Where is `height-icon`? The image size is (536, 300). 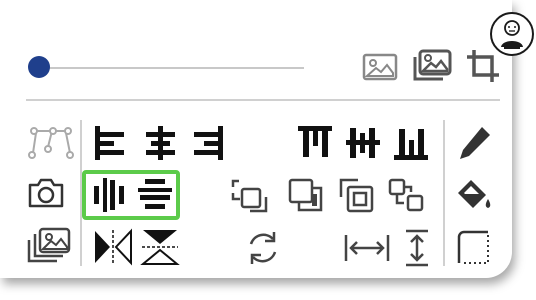 height-icon is located at coordinates (417, 248).